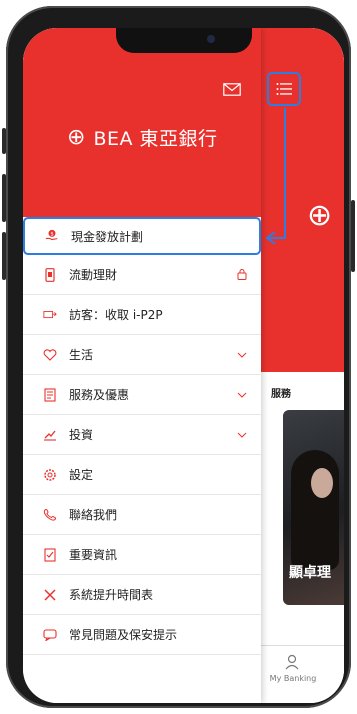 The image size is (357, 714). I want to click on tab-label-my-banking: My Banking, so click(293, 678).